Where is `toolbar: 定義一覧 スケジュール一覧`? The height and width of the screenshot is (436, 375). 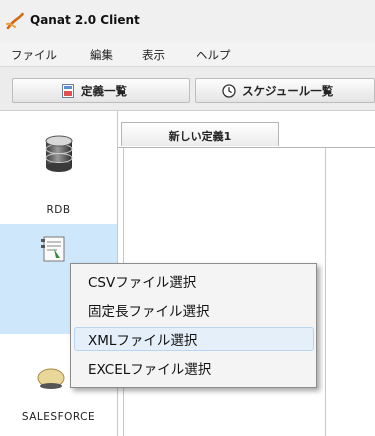
toolbar: 定義一覧 スケジュール一覧 is located at coordinates (187, 89).